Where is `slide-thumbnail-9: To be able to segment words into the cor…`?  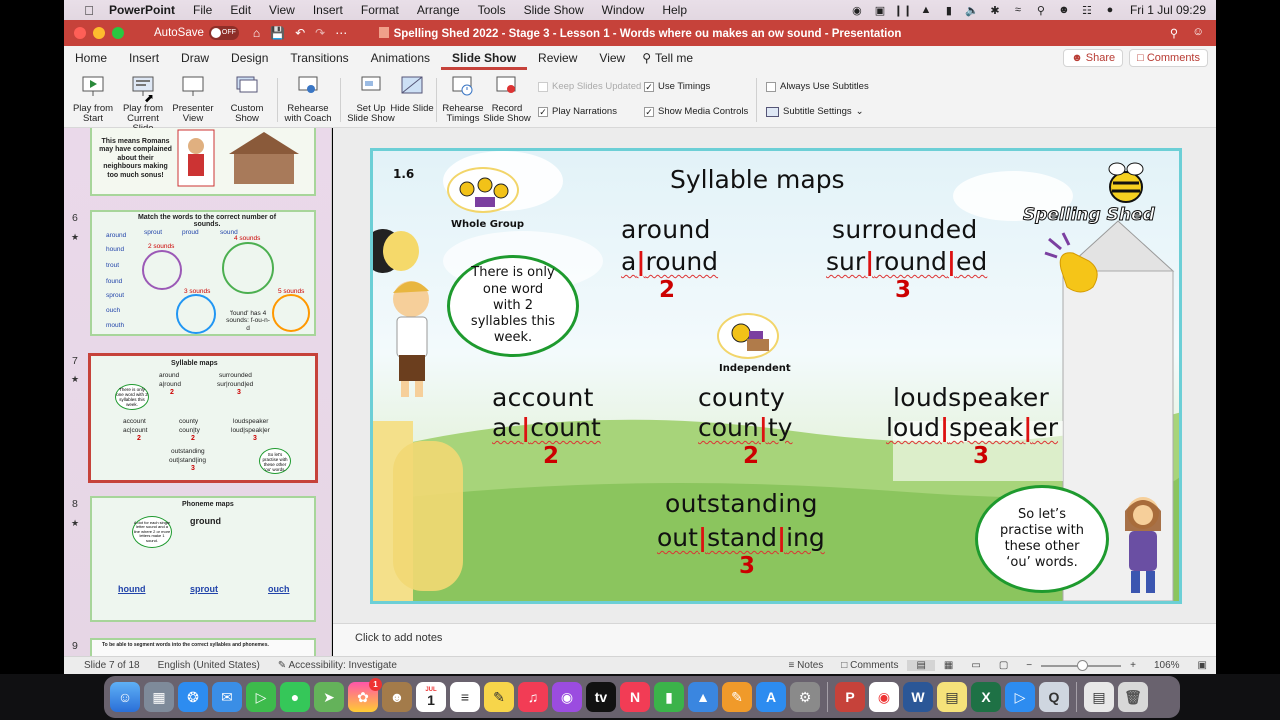 slide-thumbnail-9: To be able to segment words into the cor… is located at coordinates (203, 647).